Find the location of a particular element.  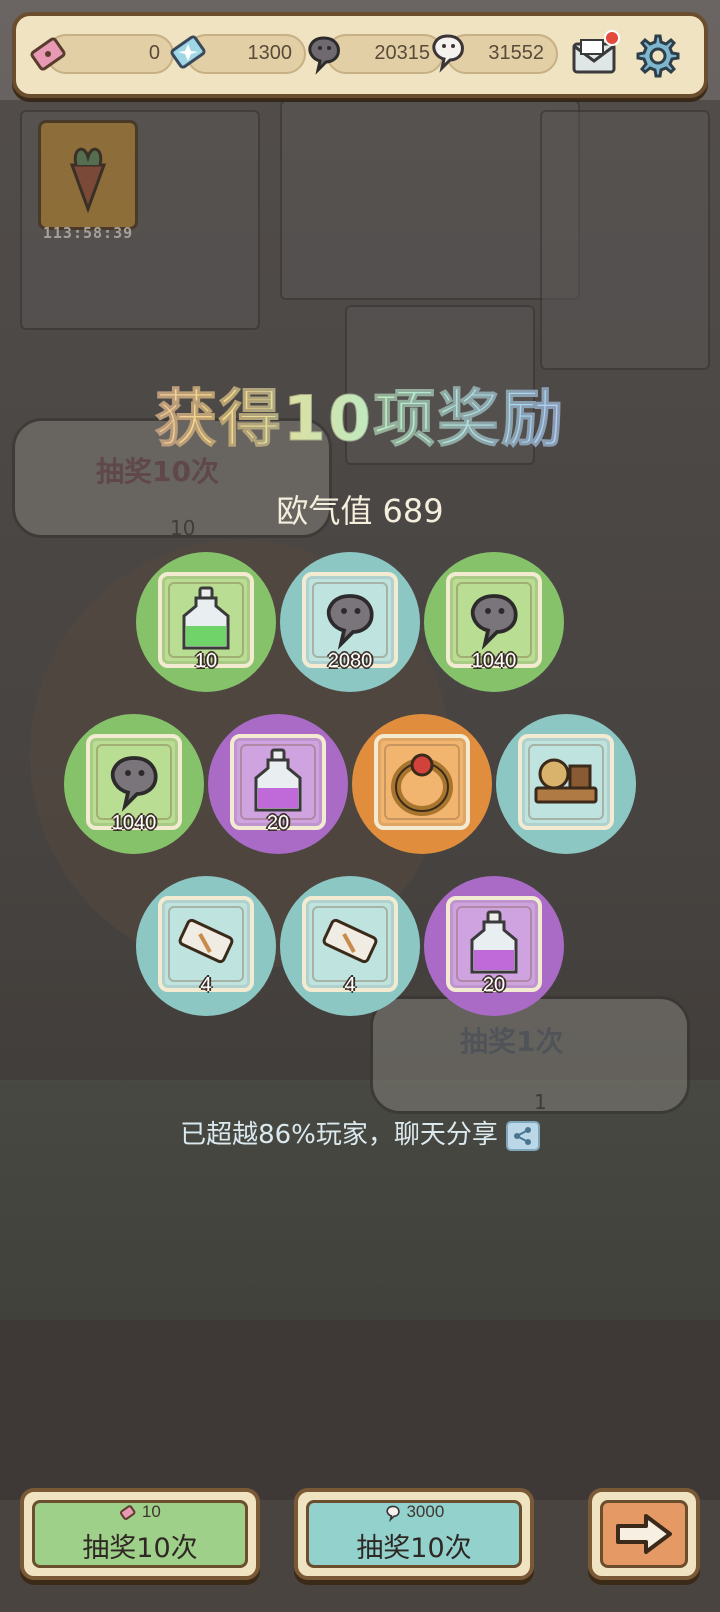

gear-icon is located at coordinates (658, 56).